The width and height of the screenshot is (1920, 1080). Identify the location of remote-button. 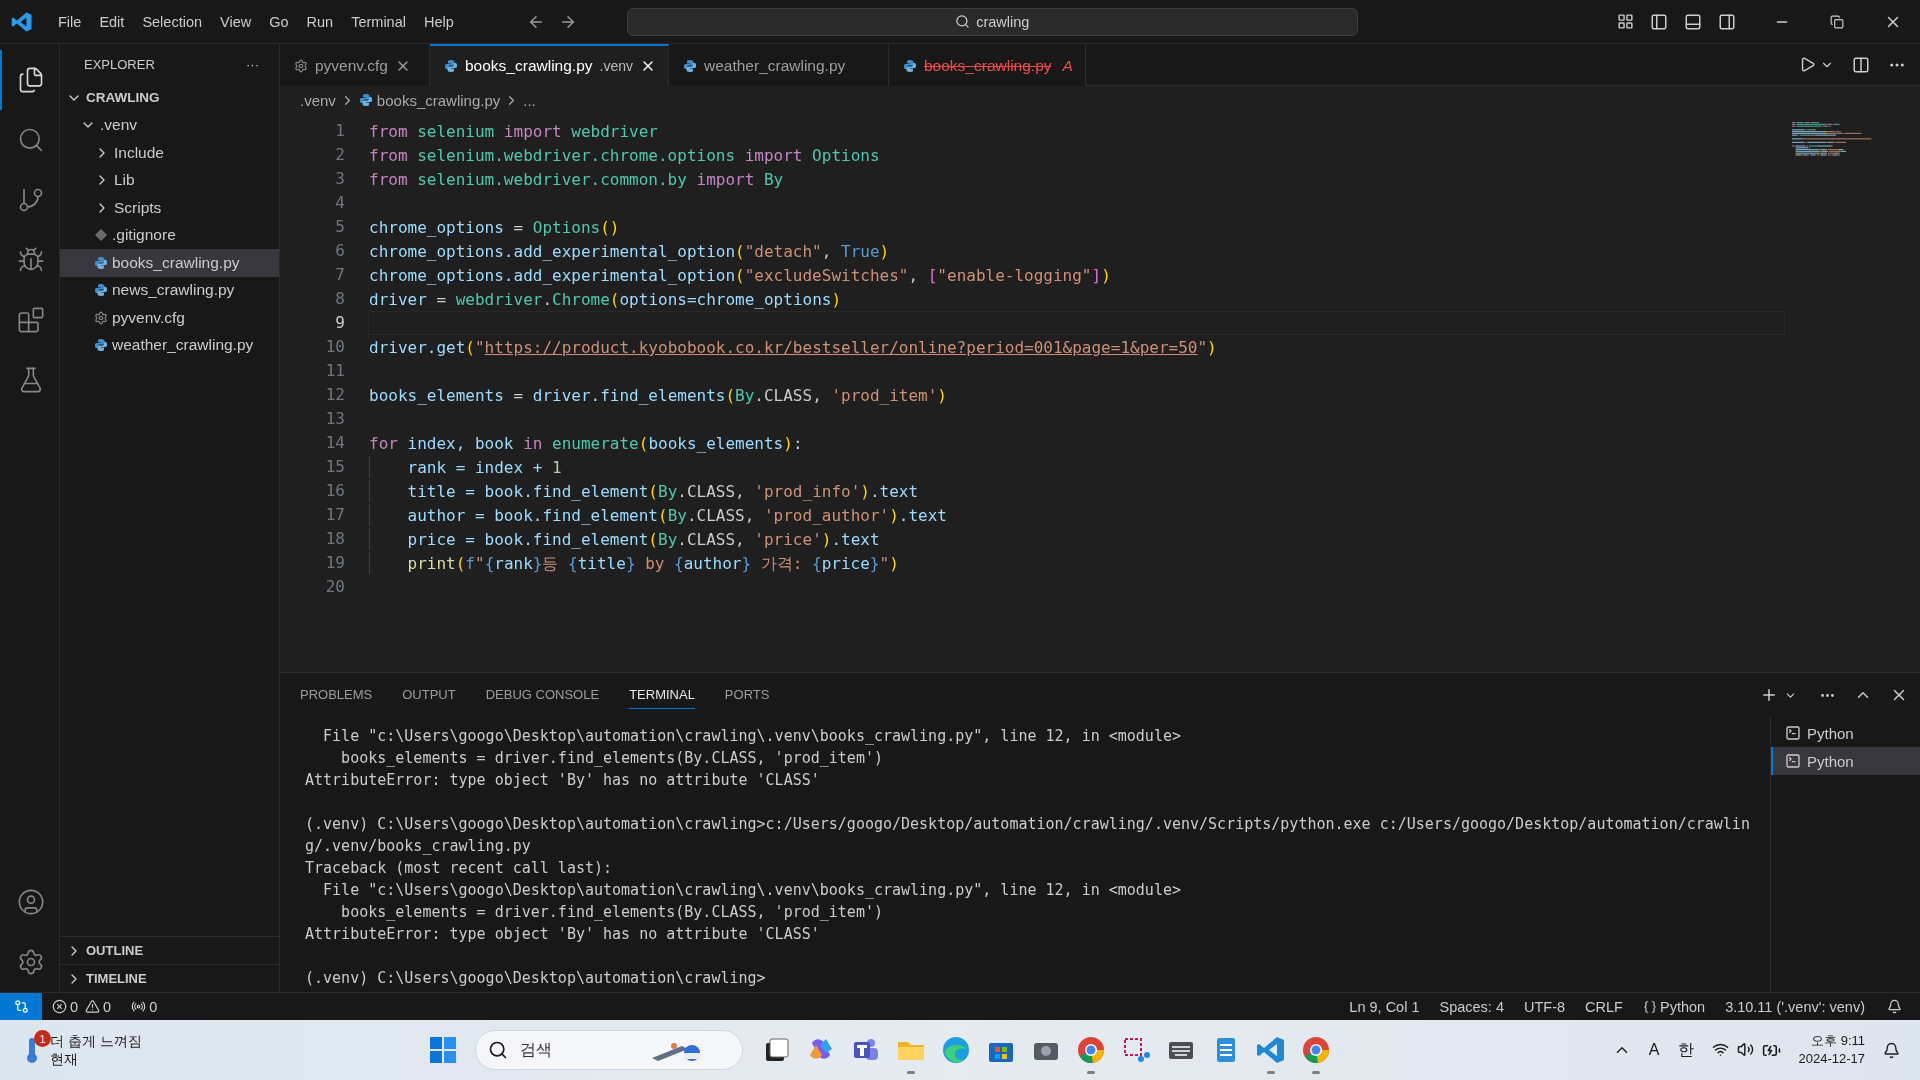
(21, 1006).